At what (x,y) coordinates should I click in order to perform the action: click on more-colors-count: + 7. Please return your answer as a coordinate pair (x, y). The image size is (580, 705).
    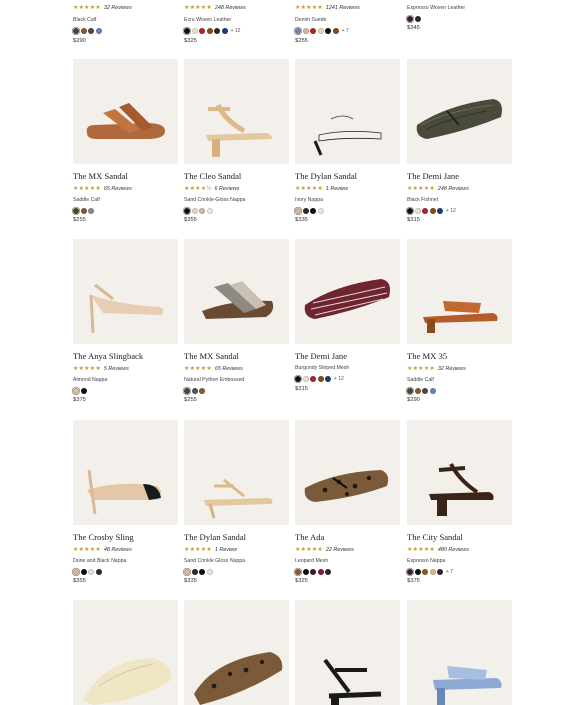
    Looking at the image, I should click on (449, 572).